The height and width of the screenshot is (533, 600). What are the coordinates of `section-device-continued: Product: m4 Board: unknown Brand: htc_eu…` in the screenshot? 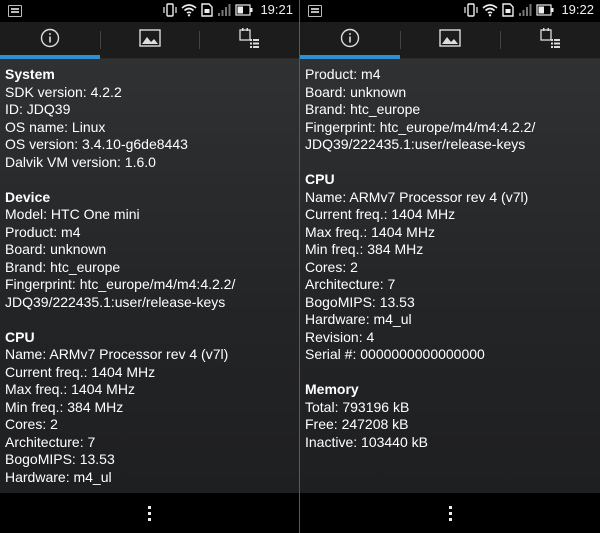 It's located at (450, 110).